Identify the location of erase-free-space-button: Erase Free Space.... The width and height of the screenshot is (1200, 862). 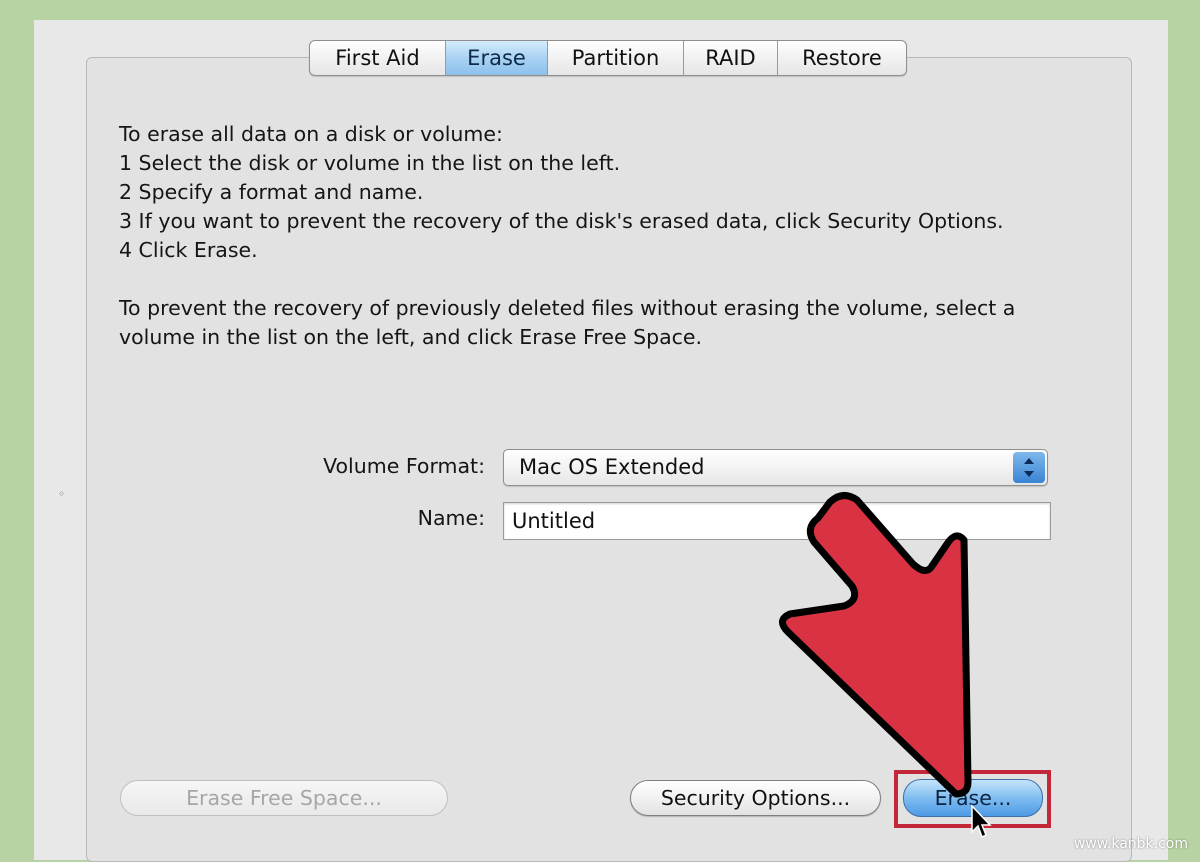
(284, 798).